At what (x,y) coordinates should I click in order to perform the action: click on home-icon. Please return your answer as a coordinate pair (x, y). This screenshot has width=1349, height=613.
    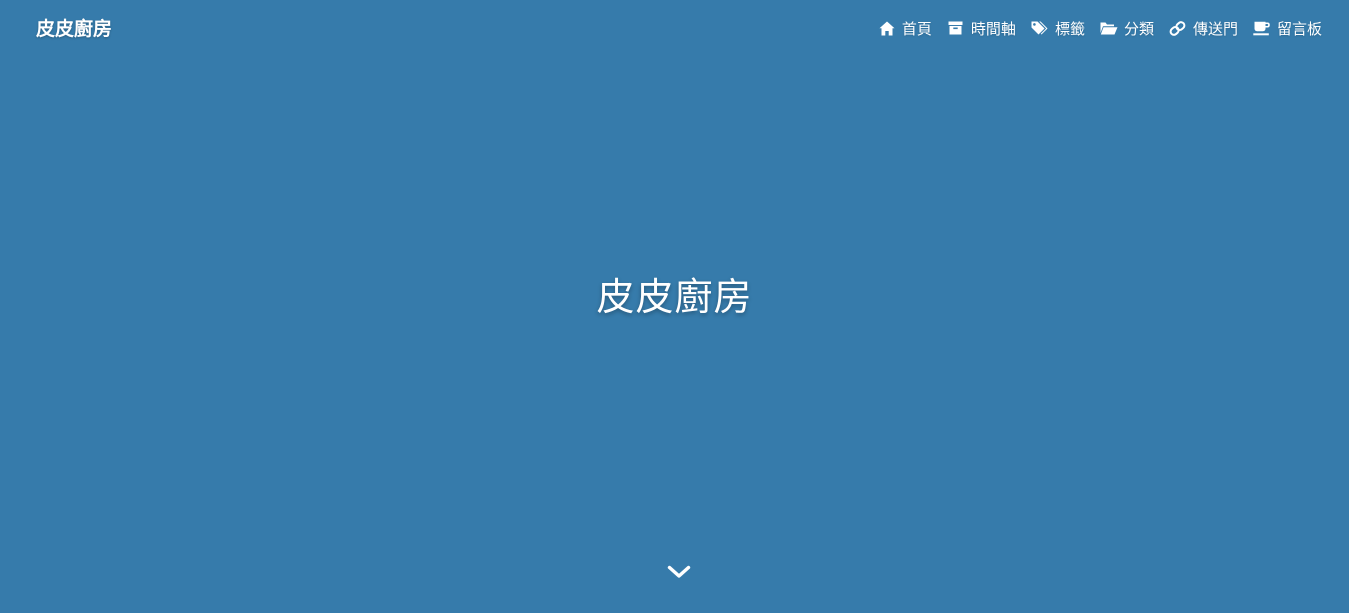
    Looking at the image, I should click on (887, 28).